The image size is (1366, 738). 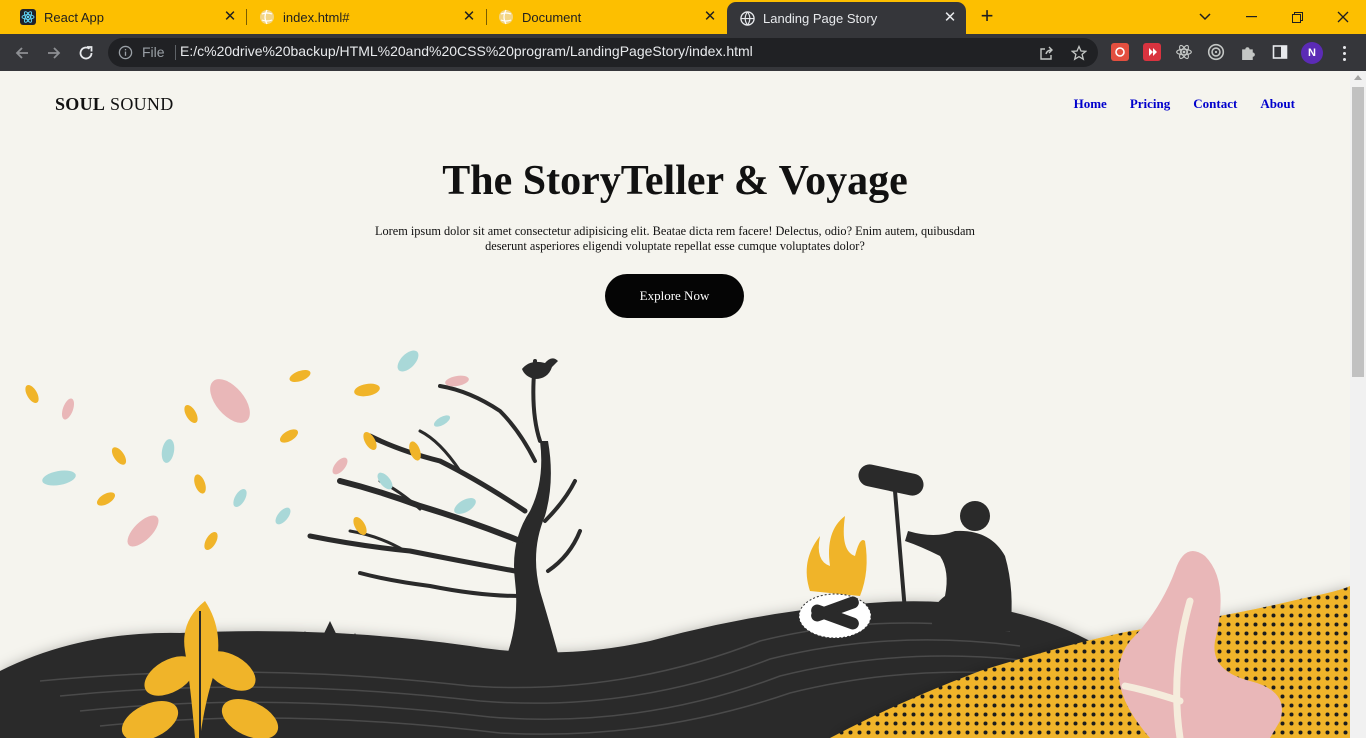 What do you see at coordinates (316, 17) in the screenshot?
I see `tab-title: index.html#` at bounding box center [316, 17].